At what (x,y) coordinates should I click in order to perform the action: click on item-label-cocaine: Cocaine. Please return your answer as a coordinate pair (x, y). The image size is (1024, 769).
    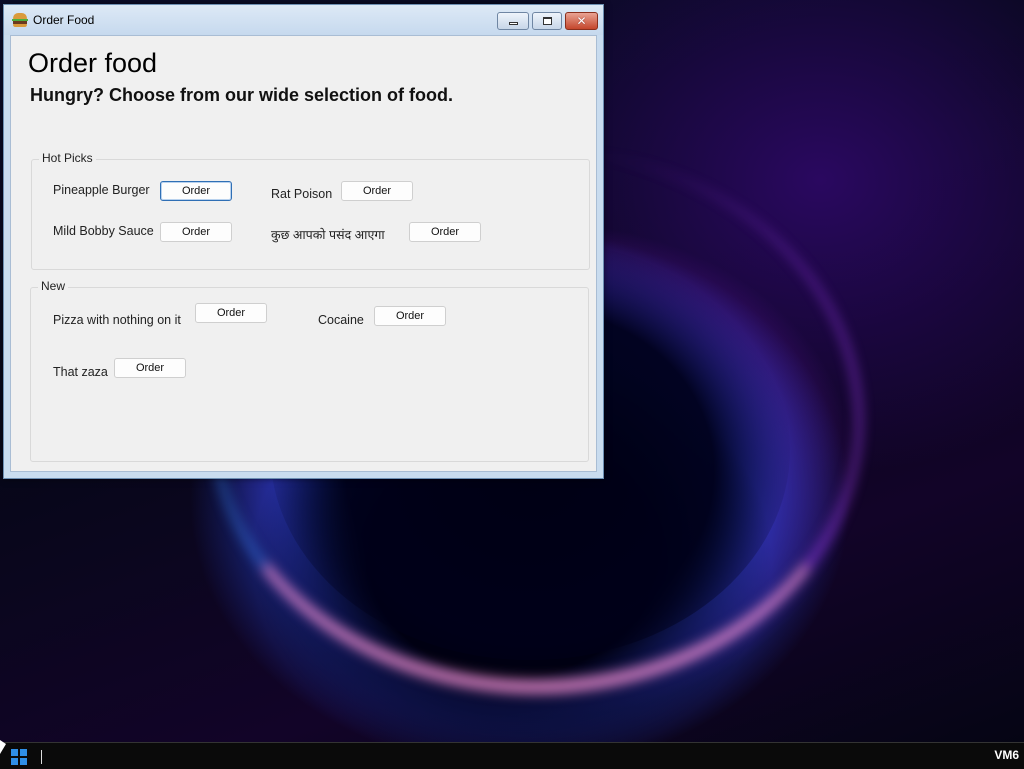
    Looking at the image, I should click on (341, 320).